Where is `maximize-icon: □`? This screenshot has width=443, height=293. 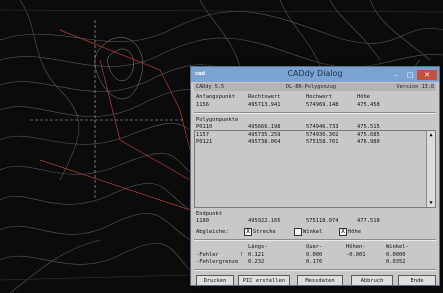 maximize-icon: □ is located at coordinates (410, 75).